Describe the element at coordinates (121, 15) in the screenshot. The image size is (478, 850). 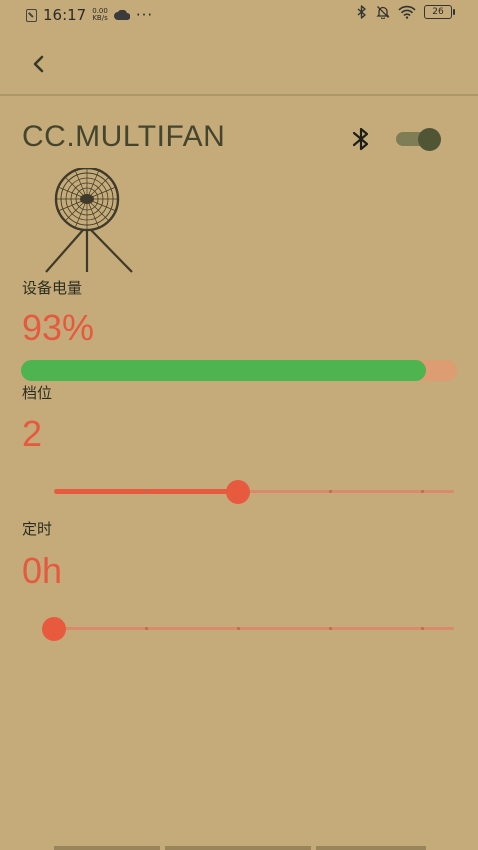
I see `weather-cloud-icon` at that location.